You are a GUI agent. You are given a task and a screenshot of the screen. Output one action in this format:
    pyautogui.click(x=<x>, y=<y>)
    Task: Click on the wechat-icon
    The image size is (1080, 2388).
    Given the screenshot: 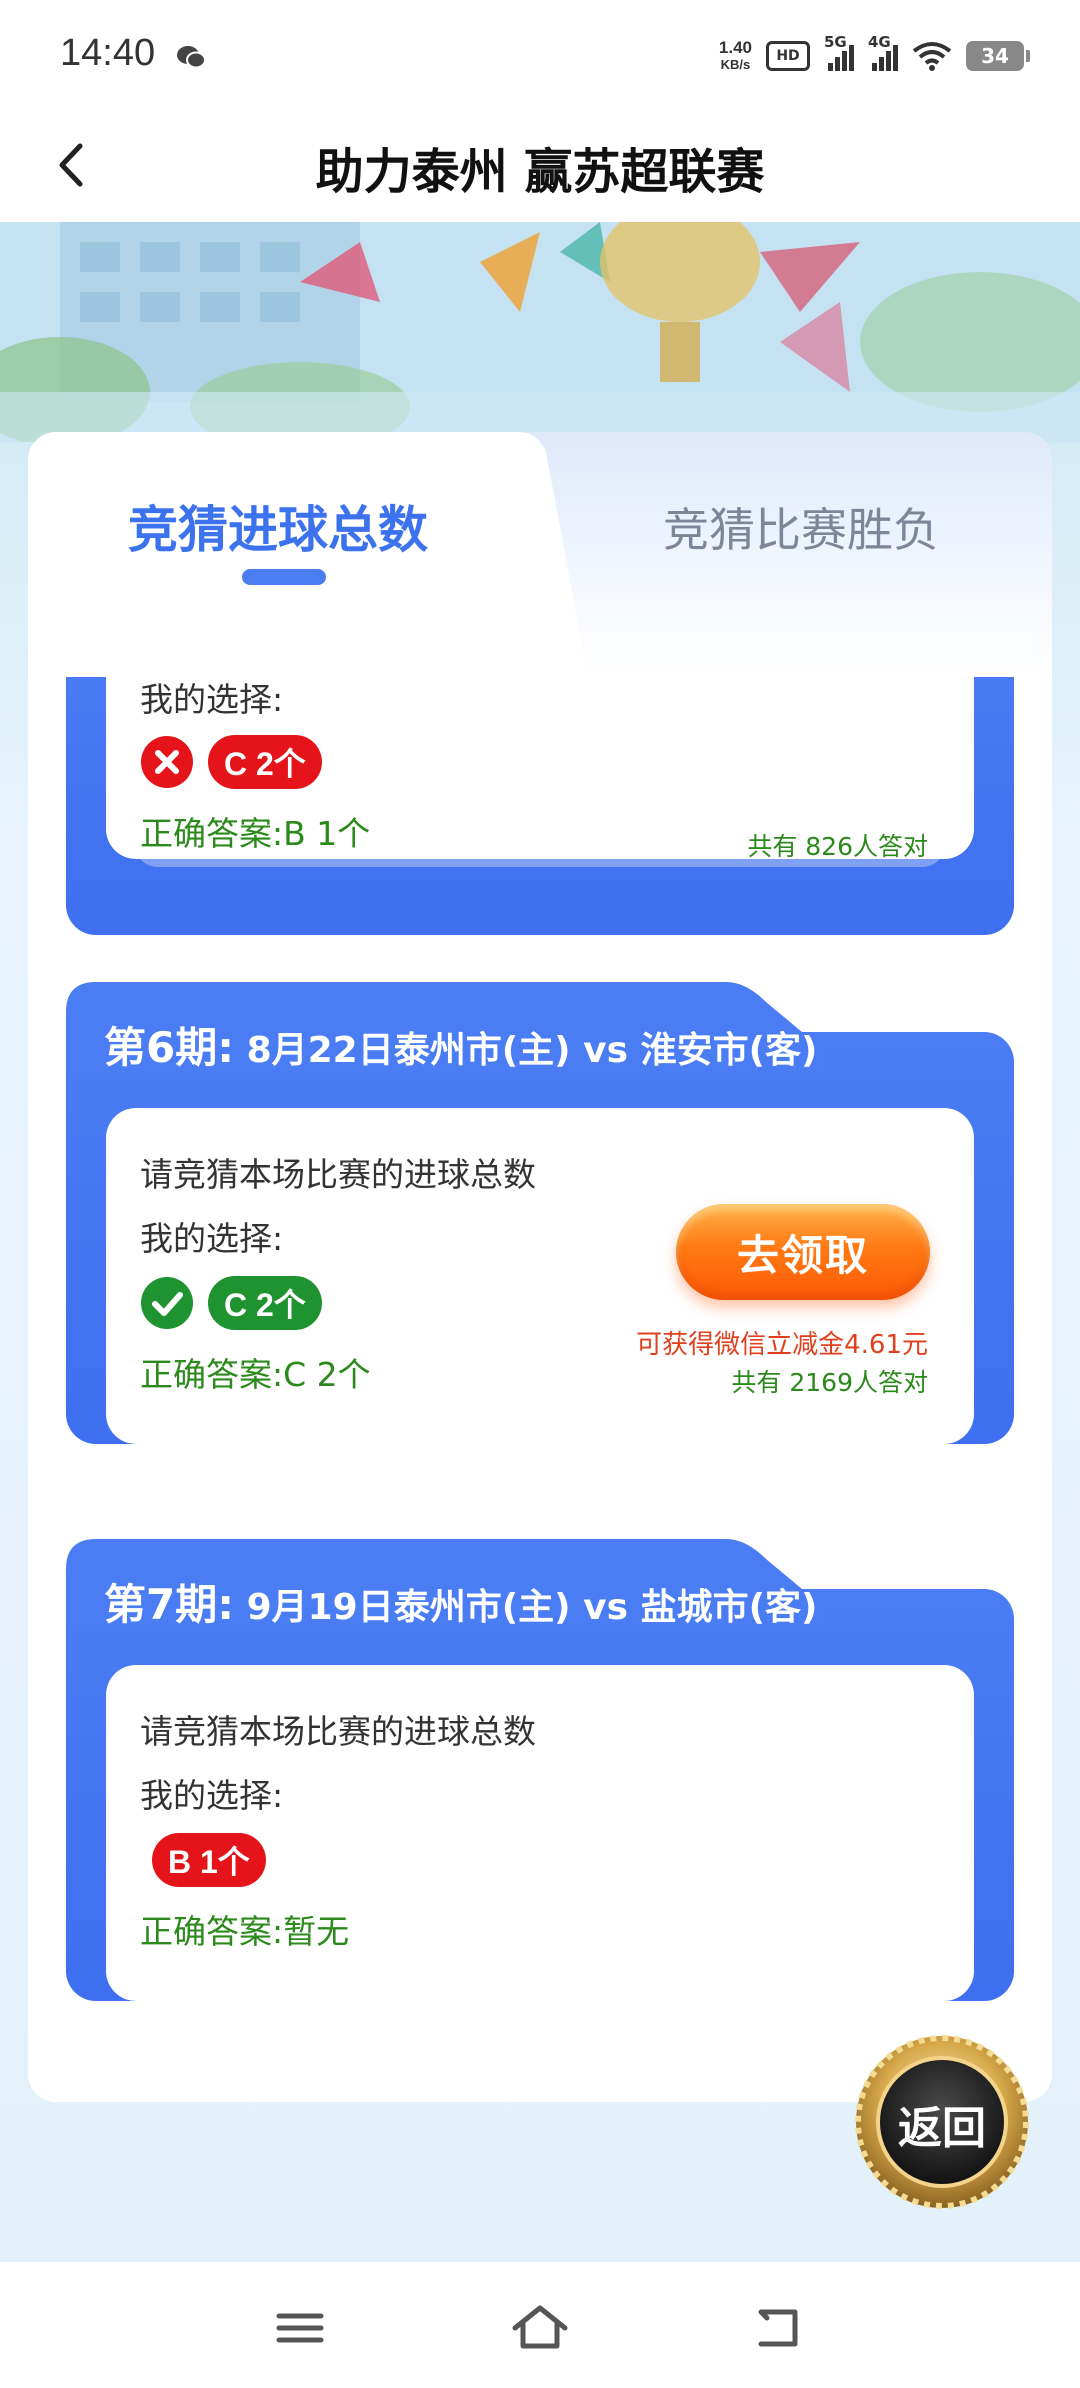 What is the action you would take?
    pyautogui.click(x=191, y=57)
    